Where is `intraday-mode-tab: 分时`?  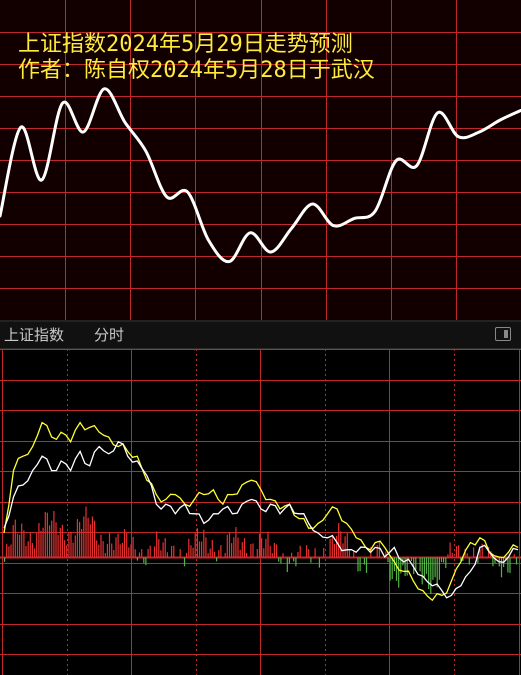
intraday-mode-tab: 分时 is located at coordinates (109, 335).